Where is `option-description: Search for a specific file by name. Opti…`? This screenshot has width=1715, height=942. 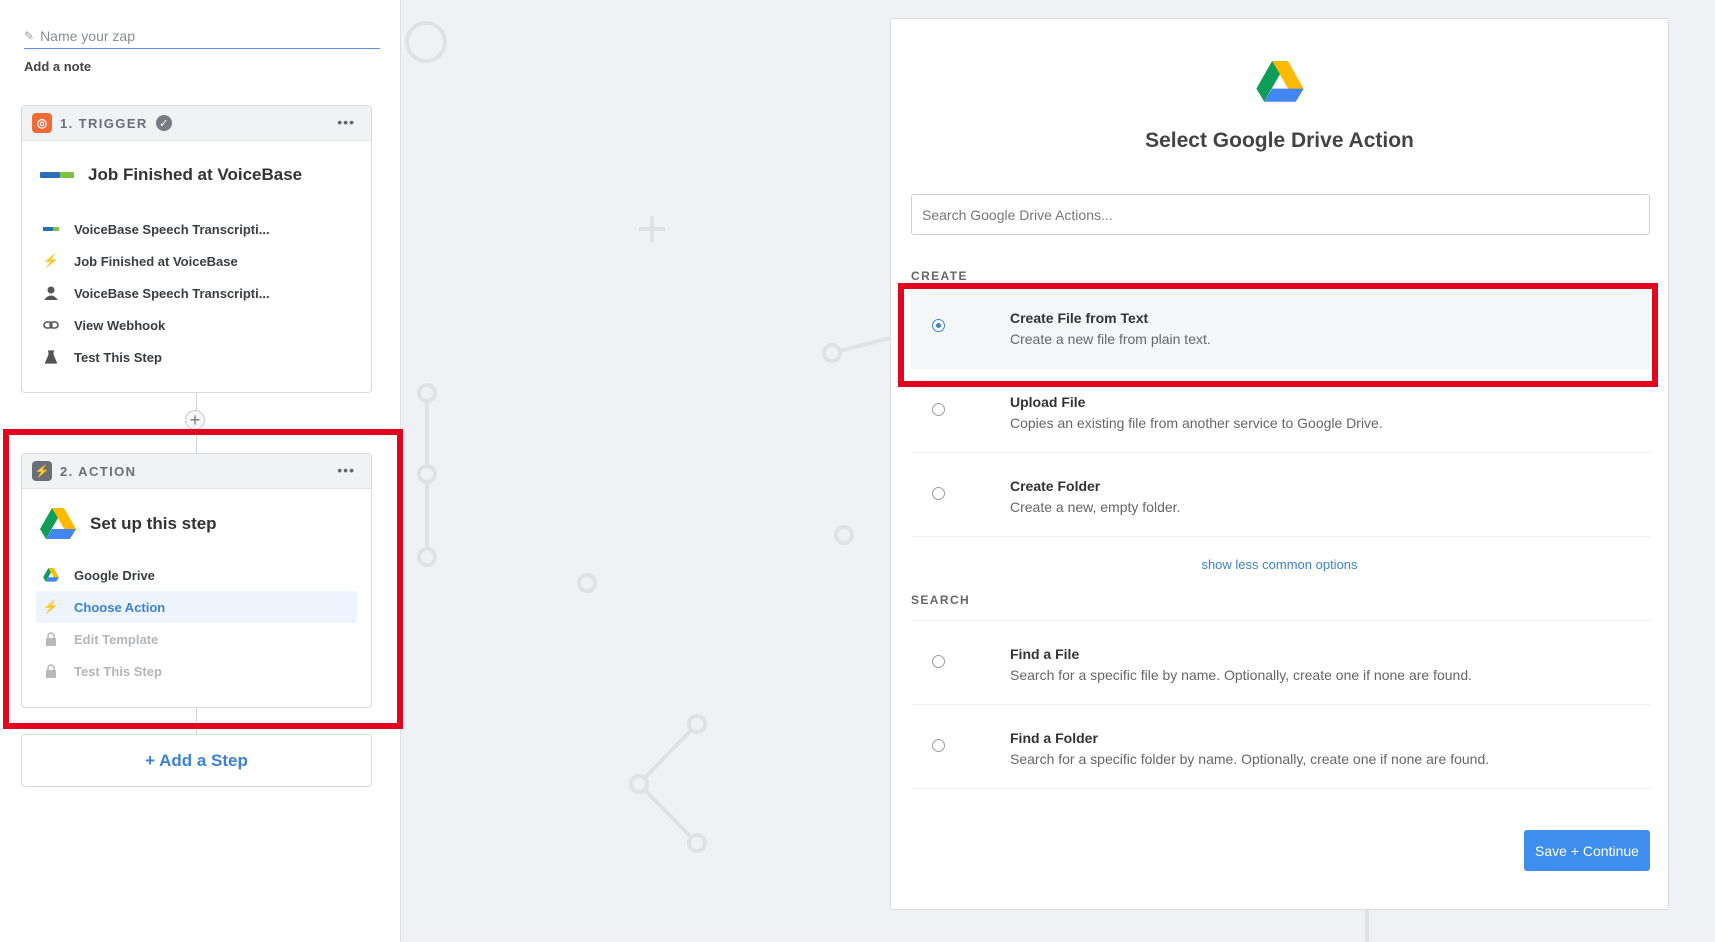 option-description: Search for a specific file by name. Opti… is located at coordinates (1241, 675).